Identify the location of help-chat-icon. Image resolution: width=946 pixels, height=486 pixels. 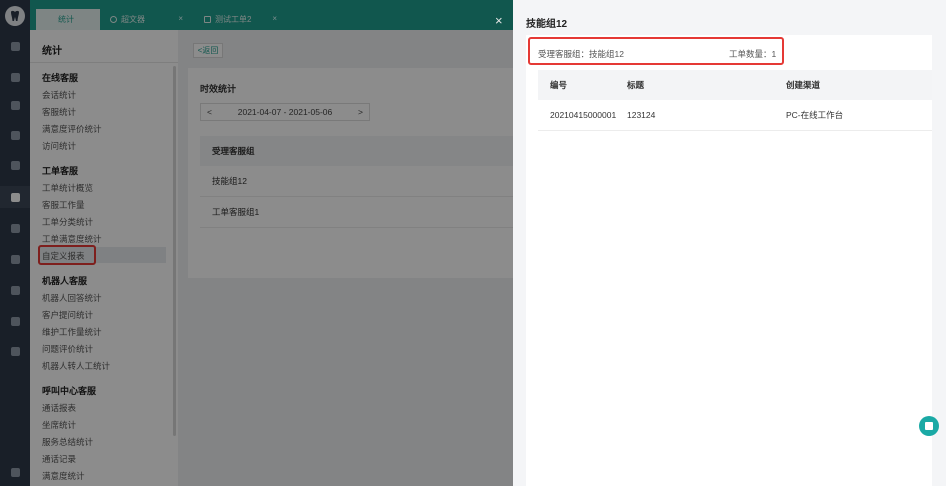
(929, 426).